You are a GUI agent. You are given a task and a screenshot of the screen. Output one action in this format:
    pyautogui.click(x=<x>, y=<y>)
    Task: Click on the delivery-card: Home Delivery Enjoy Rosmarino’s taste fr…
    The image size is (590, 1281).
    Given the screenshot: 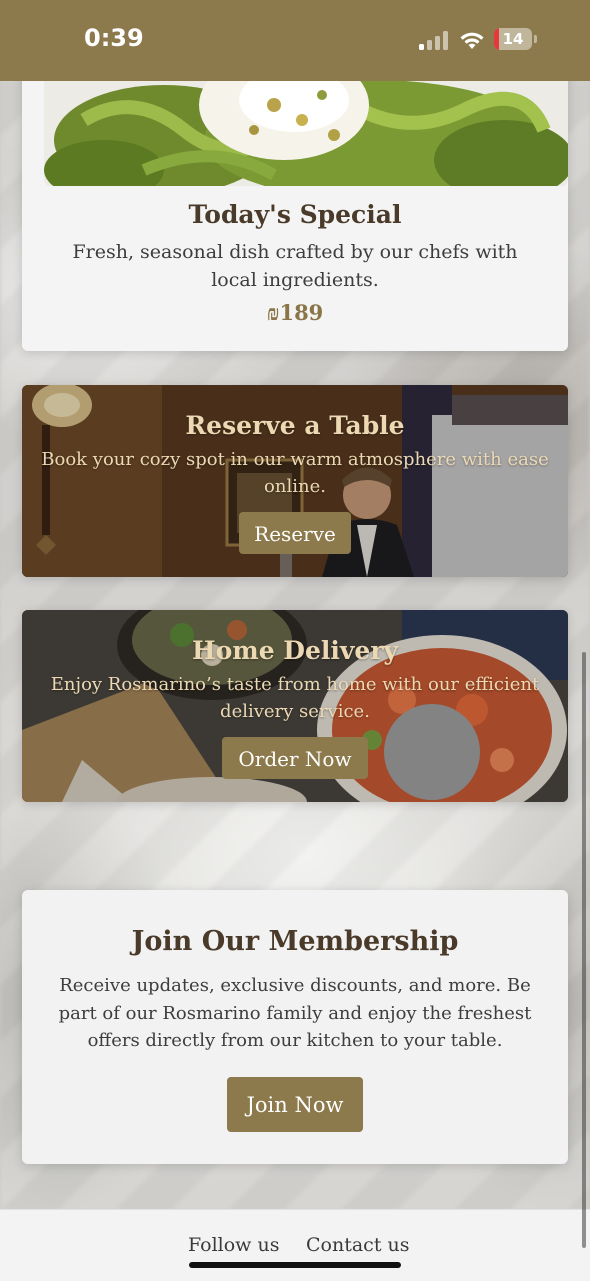 What is the action you would take?
    pyautogui.click(x=295, y=706)
    